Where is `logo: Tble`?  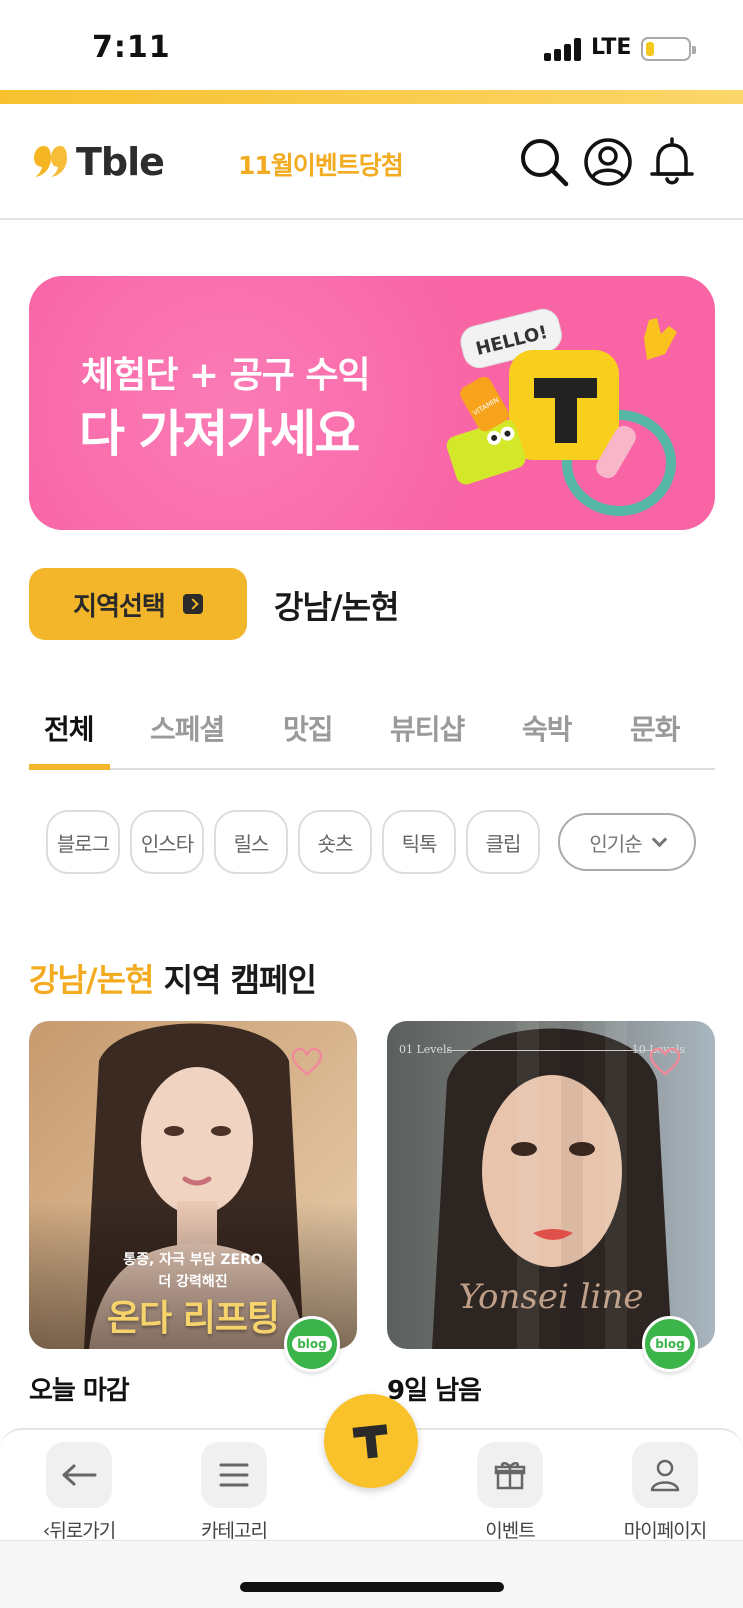 logo: Tble is located at coordinates (98, 162).